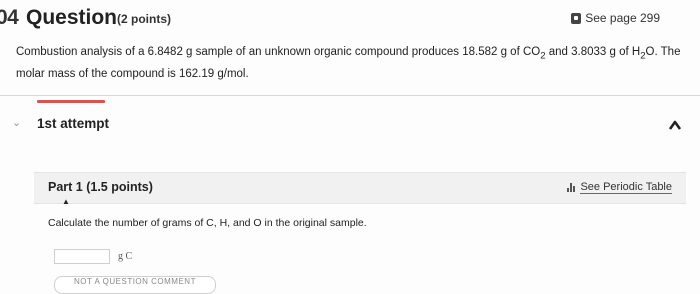 This screenshot has width=700, height=294. What do you see at coordinates (125, 256) in the screenshot?
I see `unit-label: g C` at bounding box center [125, 256].